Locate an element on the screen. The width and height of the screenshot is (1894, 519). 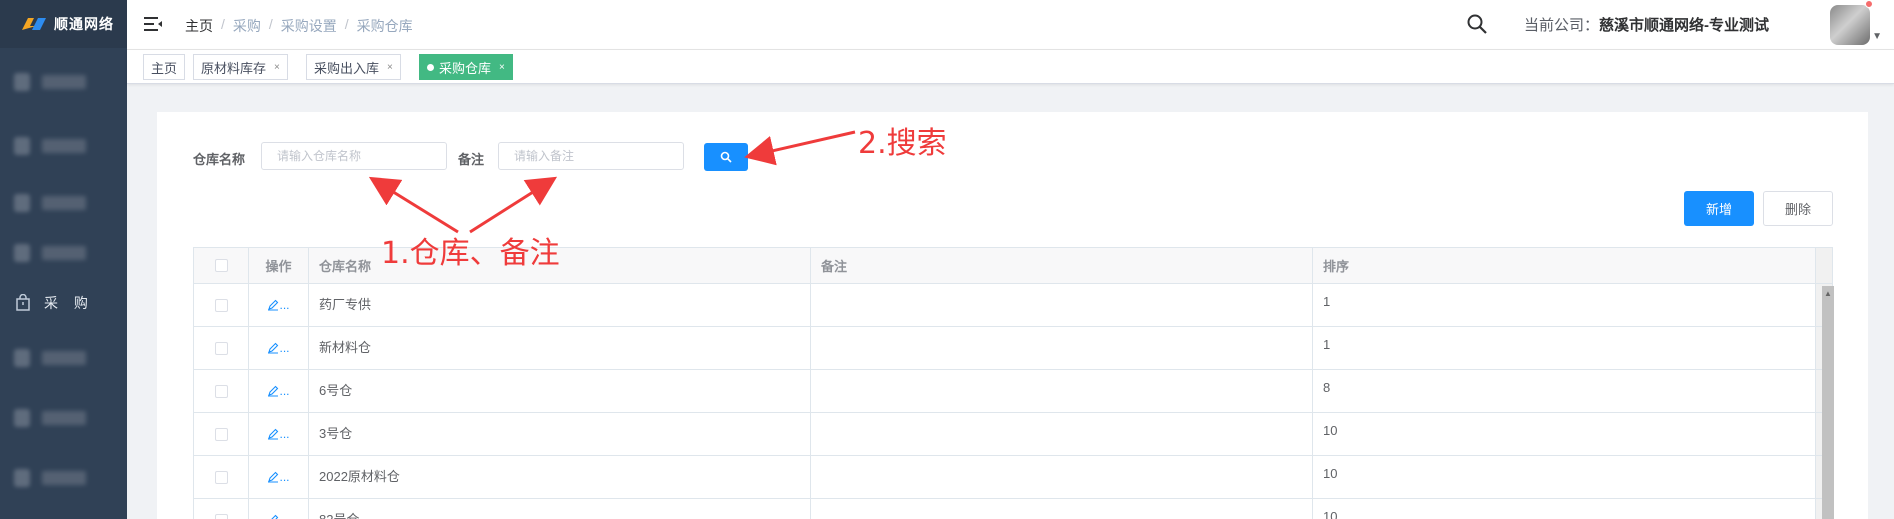
shopping-bag-icon is located at coordinates (23, 302).